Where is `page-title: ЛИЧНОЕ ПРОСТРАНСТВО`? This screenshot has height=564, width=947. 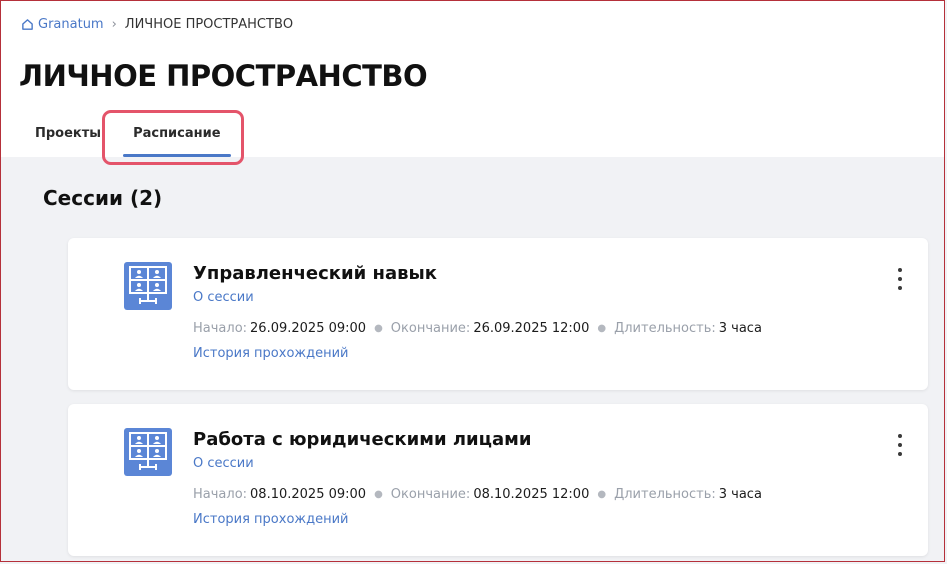
page-title: ЛИЧНОЕ ПРОСТРАНСТВО is located at coordinates (223, 76).